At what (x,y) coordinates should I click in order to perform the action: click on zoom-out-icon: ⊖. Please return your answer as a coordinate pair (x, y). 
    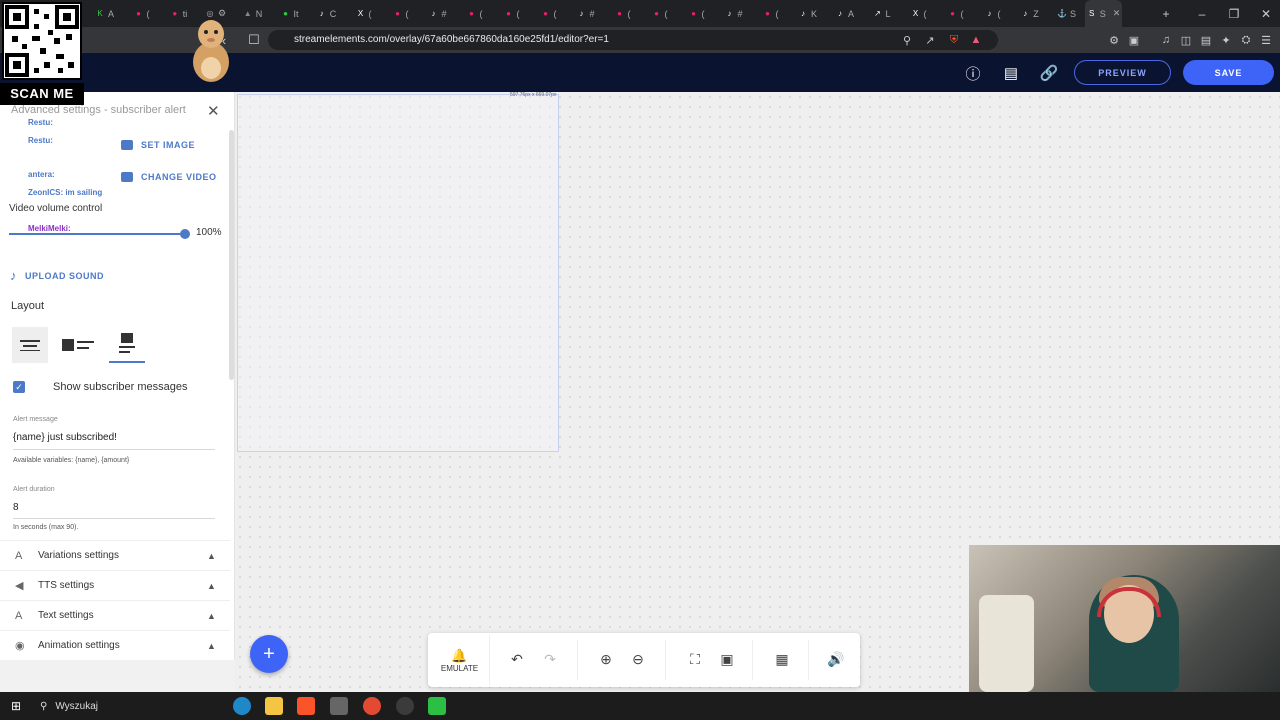
    Looking at the image, I should click on (638, 659).